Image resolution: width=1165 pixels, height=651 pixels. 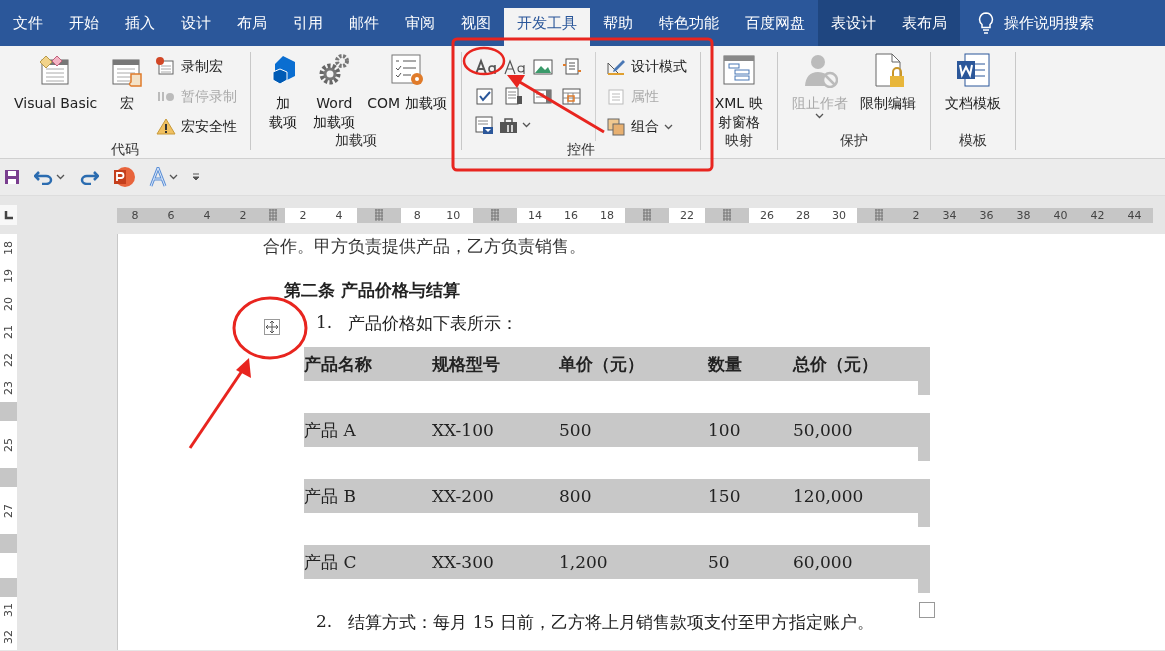 What do you see at coordinates (406, 70) in the screenshot?
I see `checklist-icon` at bounding box center [406, 70].